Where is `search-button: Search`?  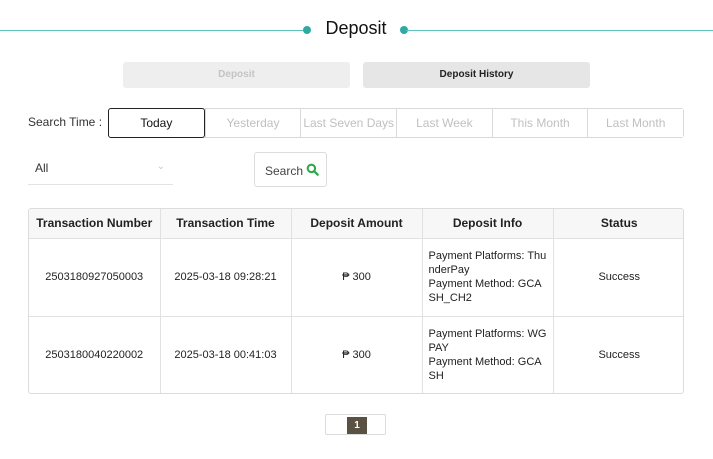
search-button: Search is located at coordinates (290, 169).